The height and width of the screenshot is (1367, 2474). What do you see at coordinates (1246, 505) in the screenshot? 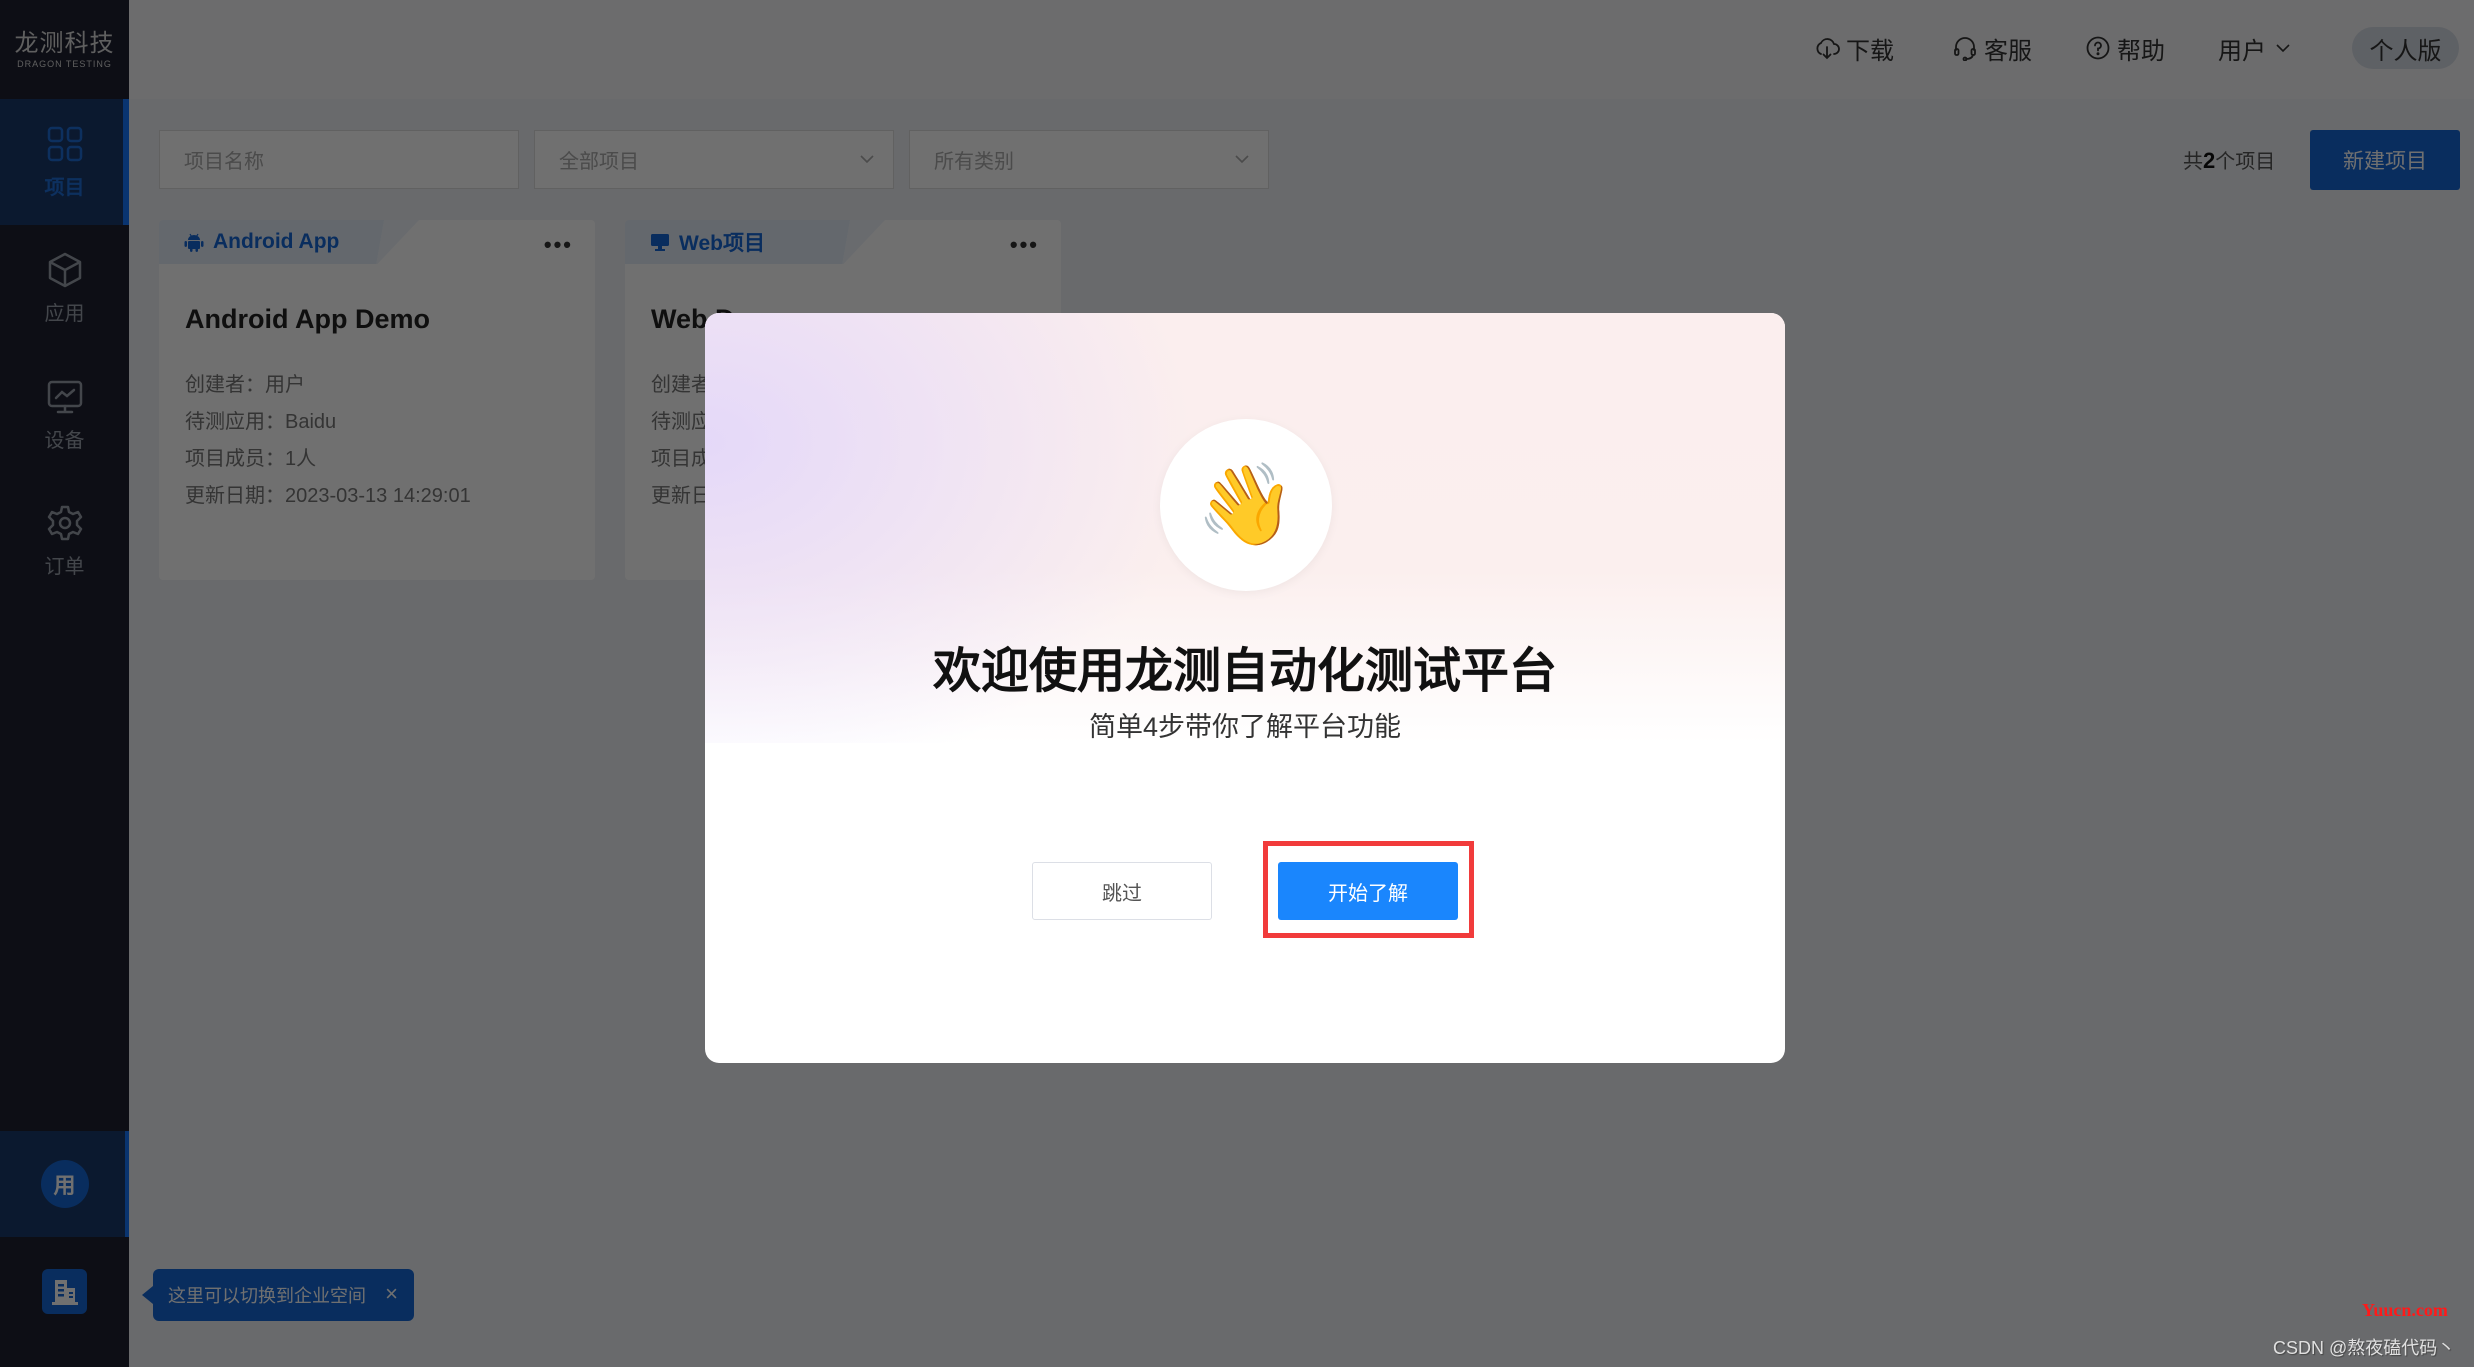
I see `waving-hand-icon: 👋` at bounding box center [1246, 505].